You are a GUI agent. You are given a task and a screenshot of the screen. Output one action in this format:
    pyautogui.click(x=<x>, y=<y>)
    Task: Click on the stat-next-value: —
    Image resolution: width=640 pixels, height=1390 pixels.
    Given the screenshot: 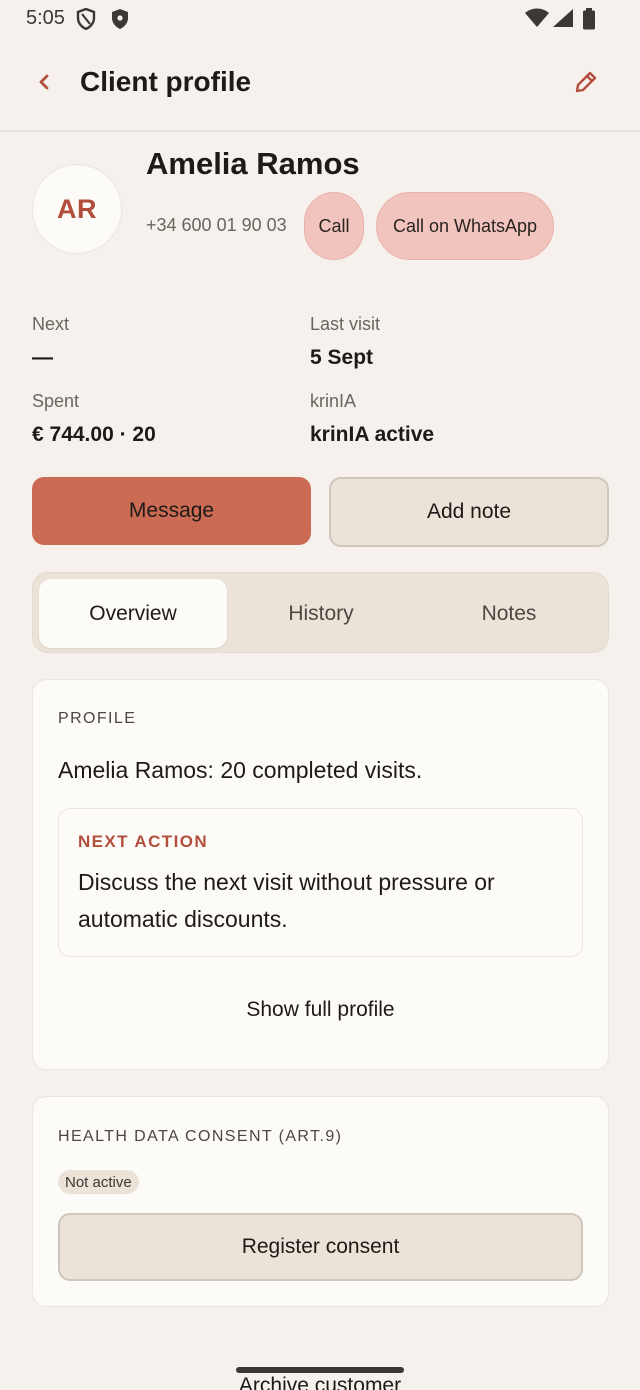 What is the action you would take?
    pyautogui.click(x=42, y=357)
    